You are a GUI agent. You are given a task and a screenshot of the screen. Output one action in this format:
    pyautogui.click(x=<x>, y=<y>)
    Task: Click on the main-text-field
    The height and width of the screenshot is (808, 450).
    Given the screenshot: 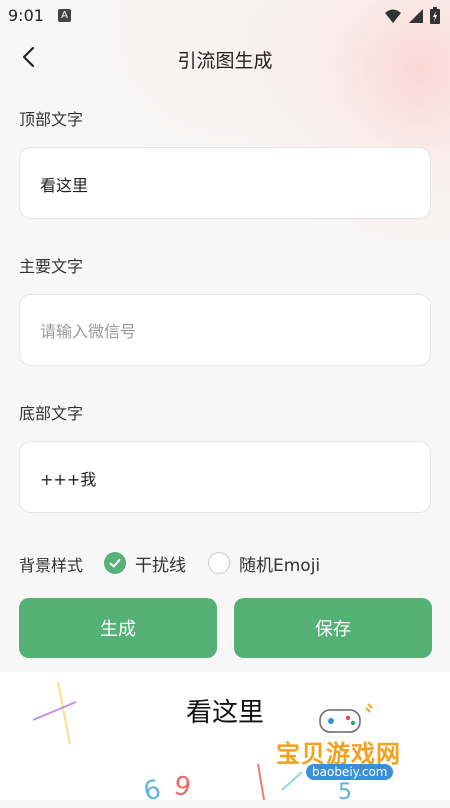 What is the action you would take?
    pyautogui.click(x=225, y=330)
    